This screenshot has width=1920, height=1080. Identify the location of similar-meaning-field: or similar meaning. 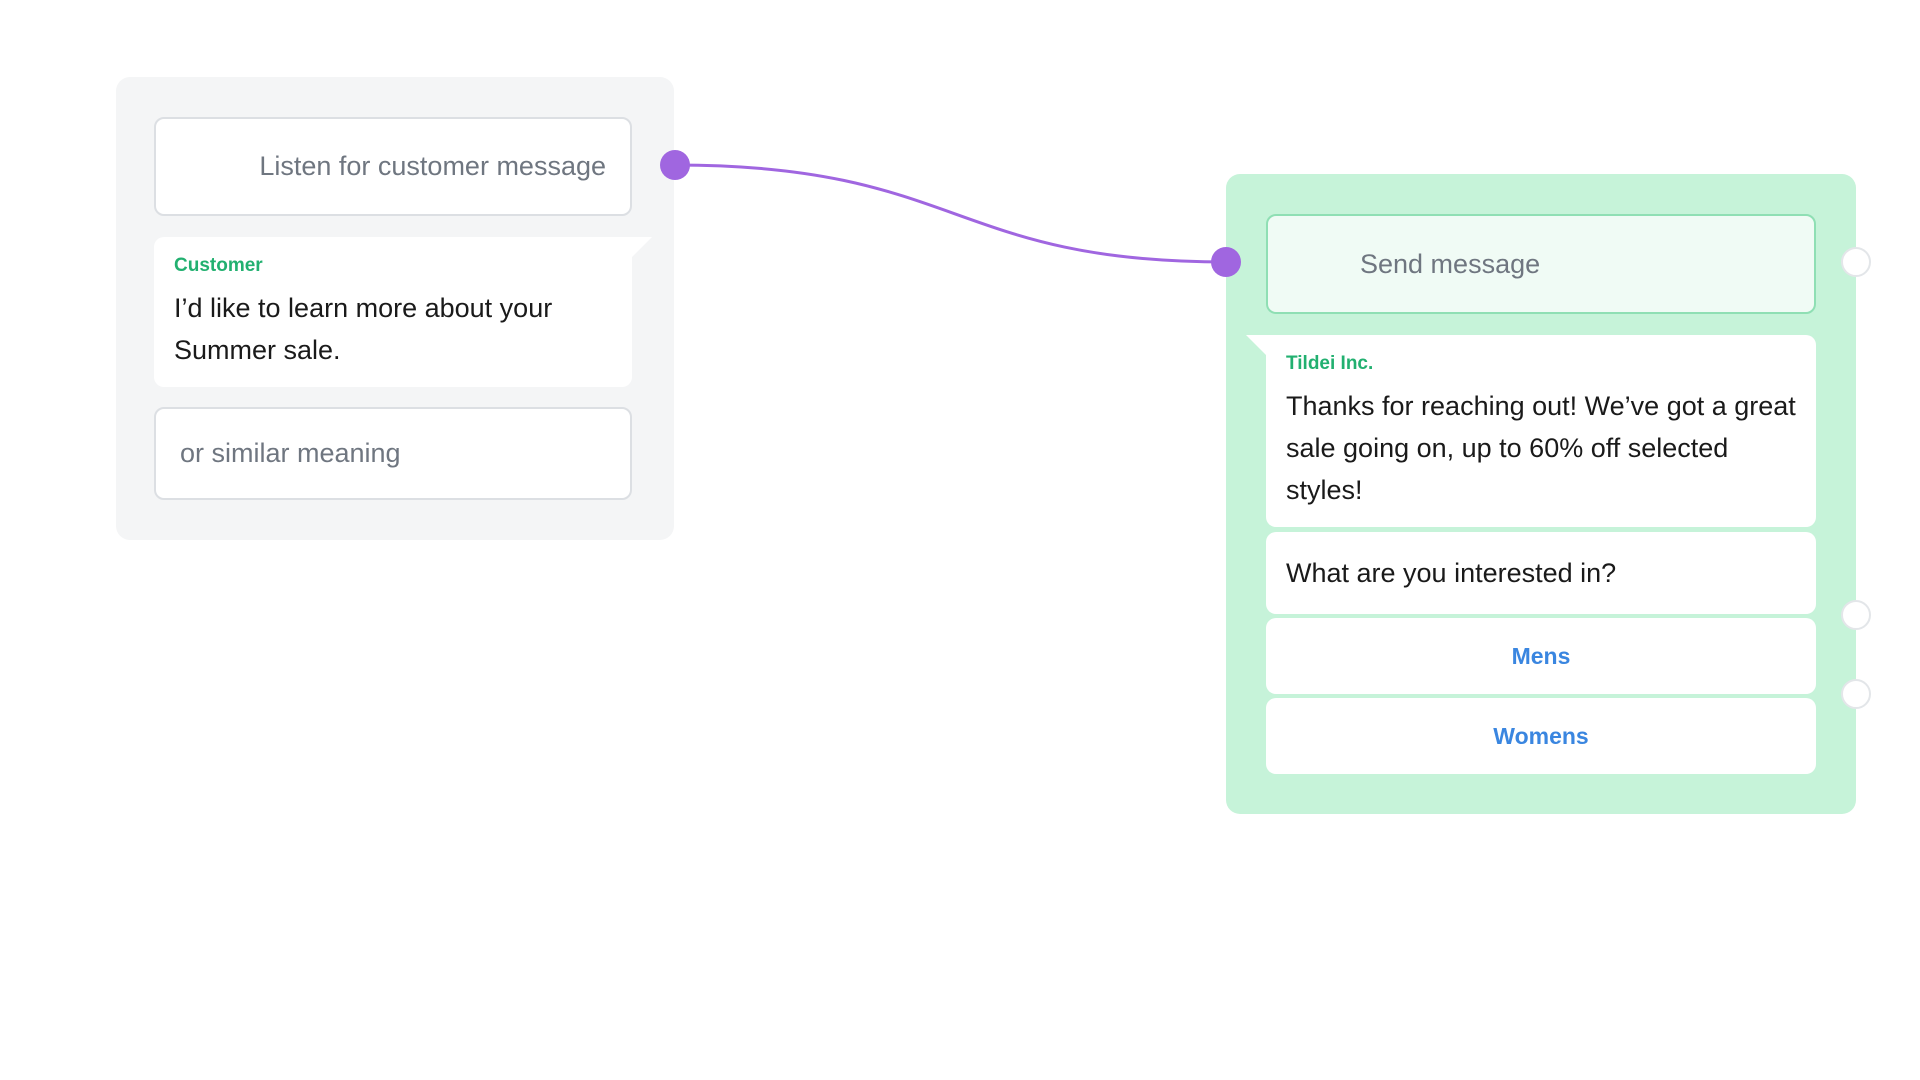
(393, 453).